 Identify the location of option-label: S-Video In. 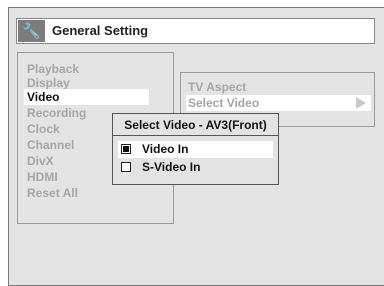
(171, 167).